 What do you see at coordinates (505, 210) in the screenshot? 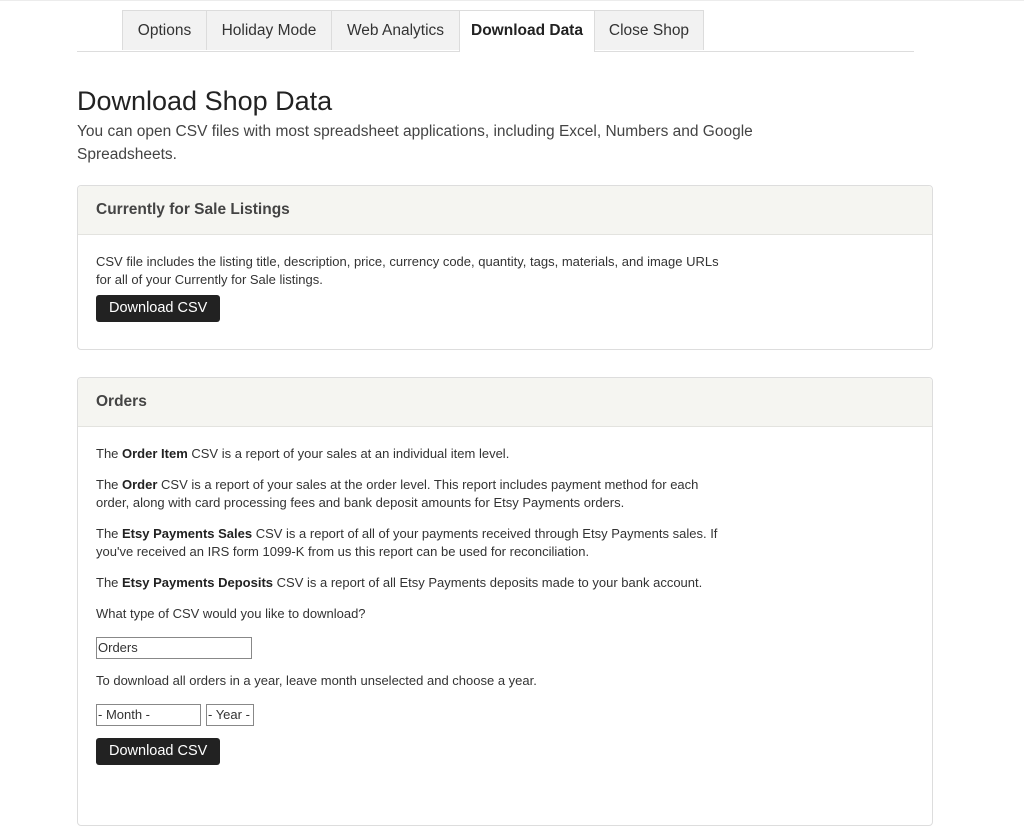
I see `listings-panel-title: Currently for Sale Listings` at bounding box center [505, 210].